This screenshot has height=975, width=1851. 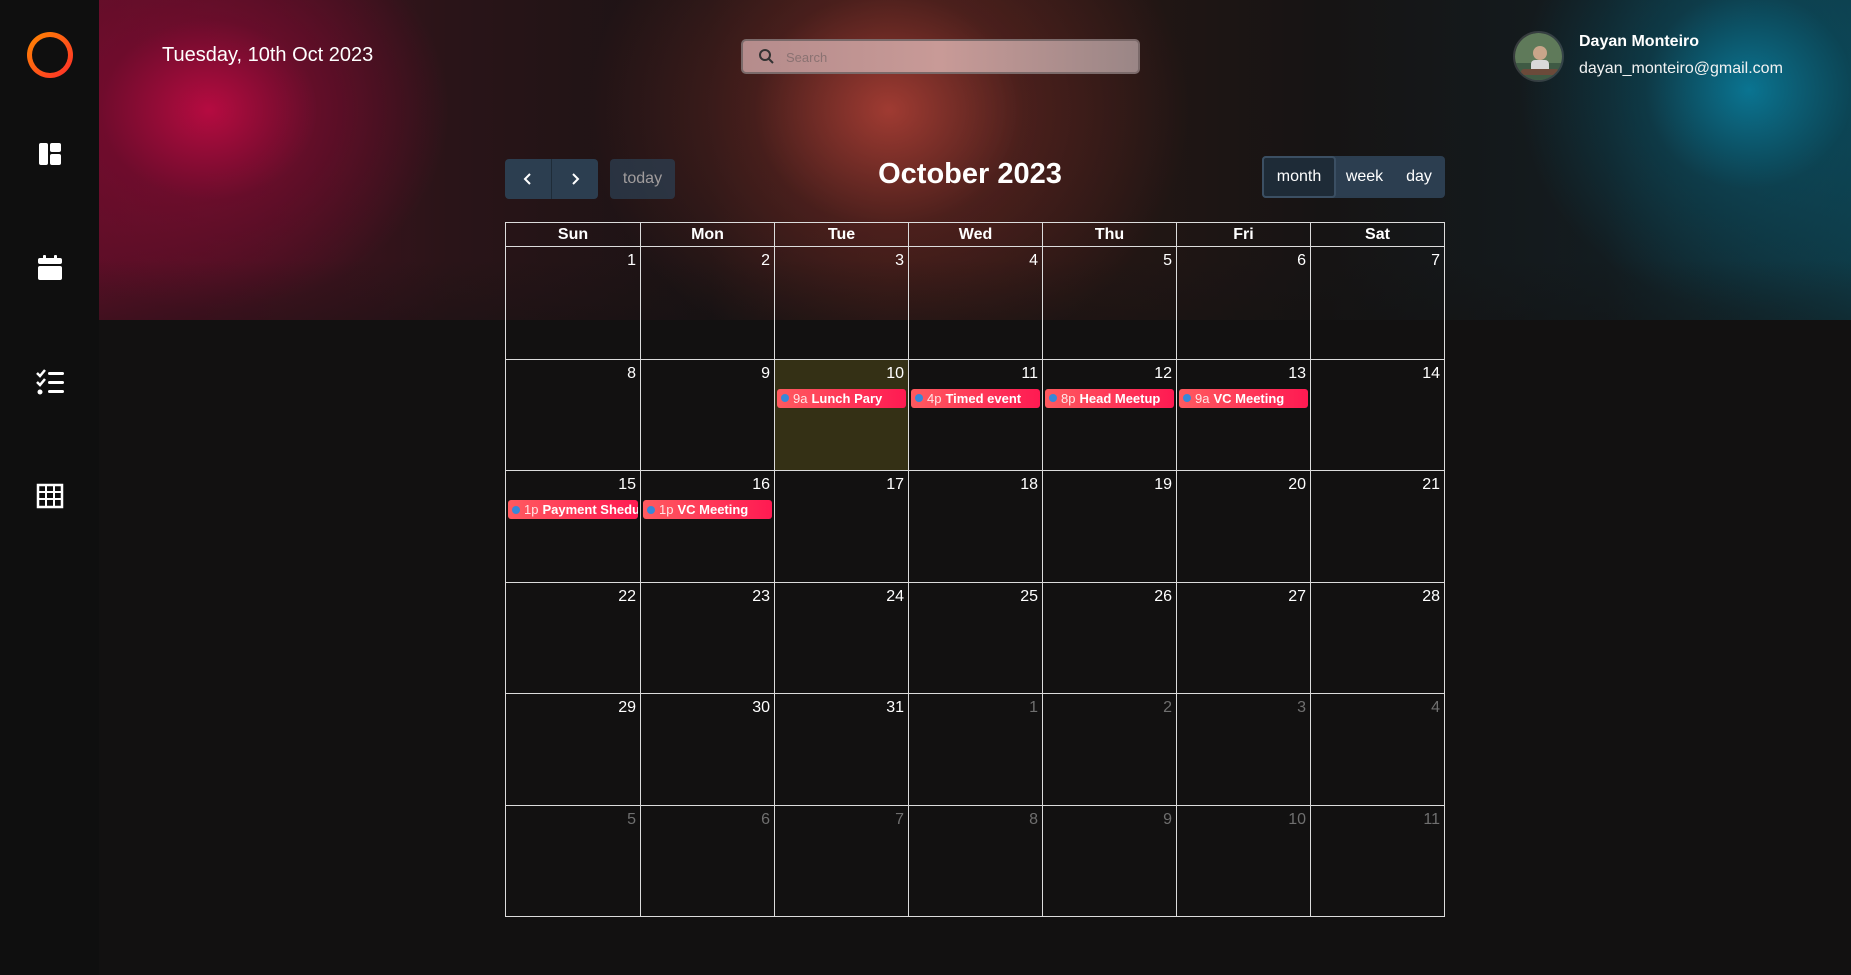 I want to click on view-month-button: month, so click(x=1299, y=177).